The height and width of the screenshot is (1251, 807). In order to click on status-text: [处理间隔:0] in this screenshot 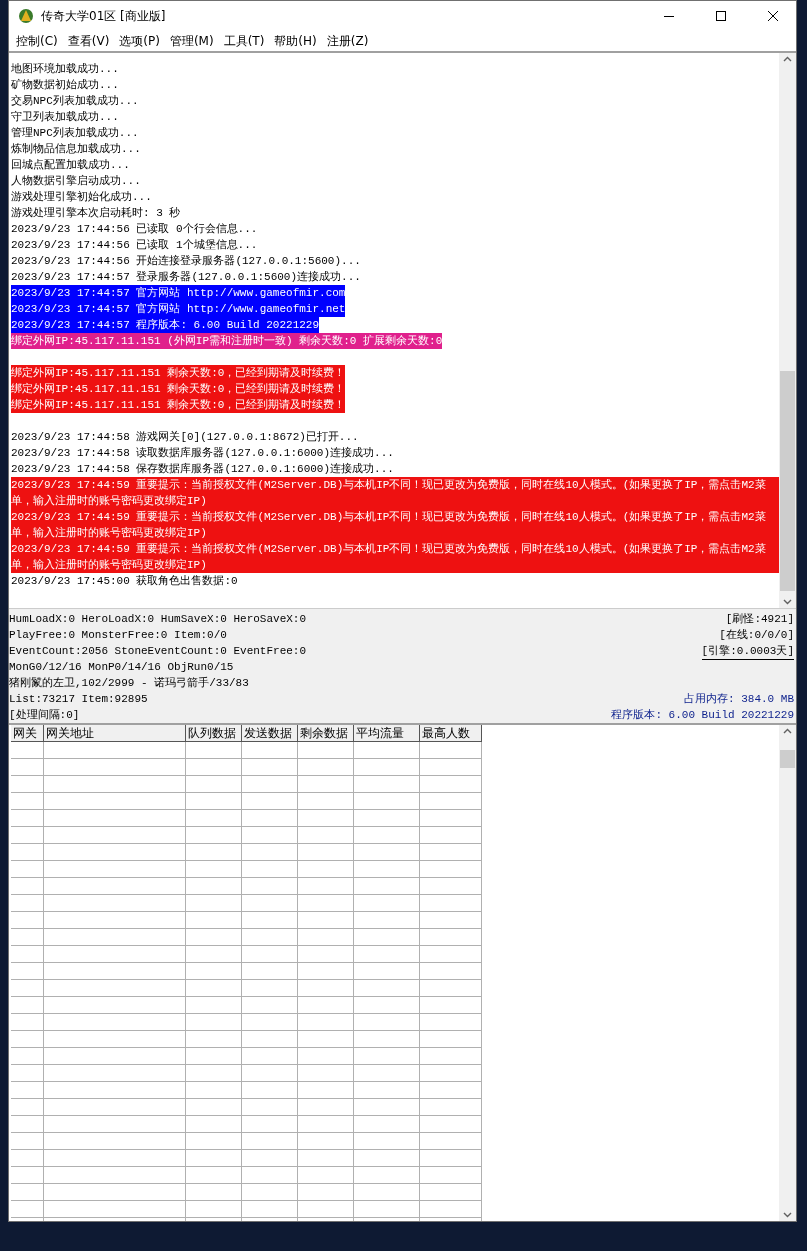, I will do `click(45, 715)`.